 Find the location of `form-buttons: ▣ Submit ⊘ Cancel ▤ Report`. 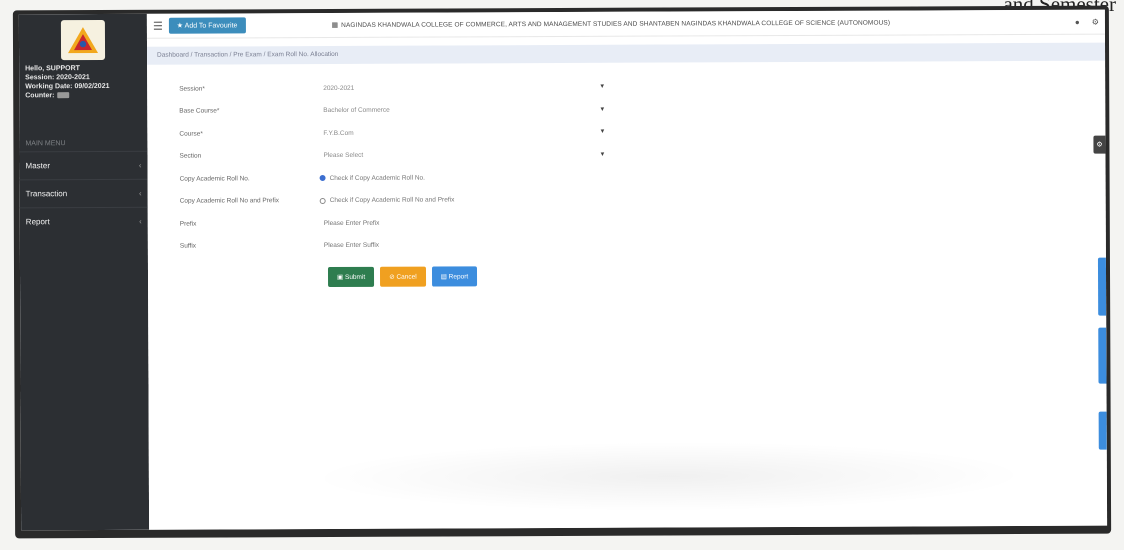

form-buttons: ▣ Submit ⊘ Cancel ▤ Report is located at coordinates (470, 277).